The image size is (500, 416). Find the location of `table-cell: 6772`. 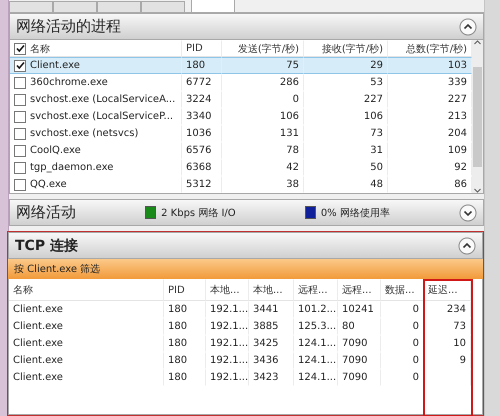

table-cell: 6772 is located at coordinates (202, 82).